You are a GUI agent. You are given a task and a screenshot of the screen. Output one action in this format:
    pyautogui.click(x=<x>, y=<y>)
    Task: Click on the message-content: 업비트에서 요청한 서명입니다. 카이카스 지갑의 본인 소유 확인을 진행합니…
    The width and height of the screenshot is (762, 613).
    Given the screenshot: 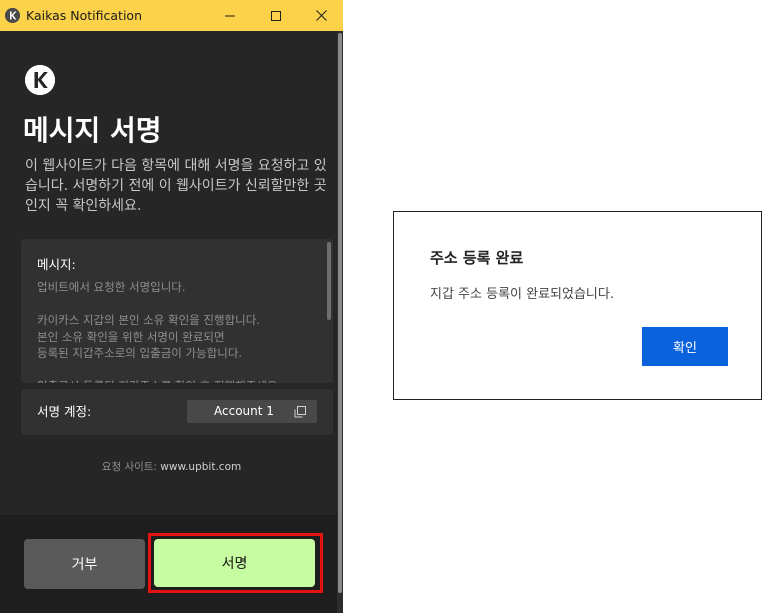 What is the action you would take?
    pyautogui.click(x=159, y=331)
    